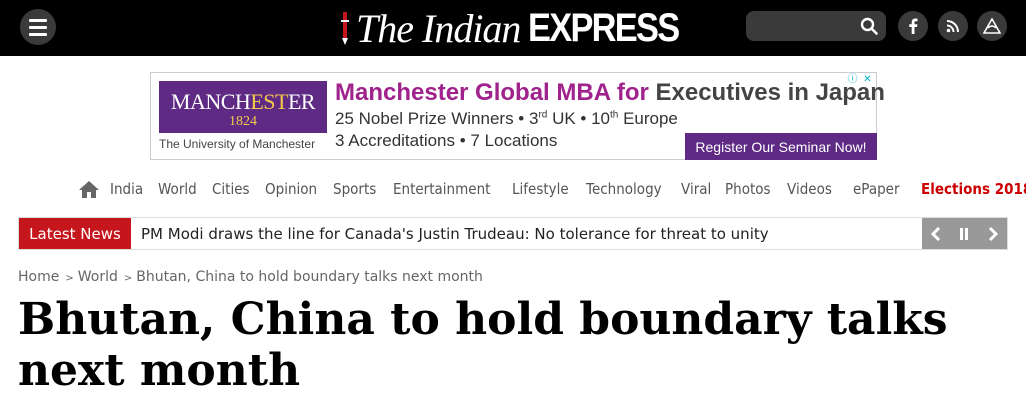  I want to click on nav-item-entertainment: Entertainment, so click(441, 189).